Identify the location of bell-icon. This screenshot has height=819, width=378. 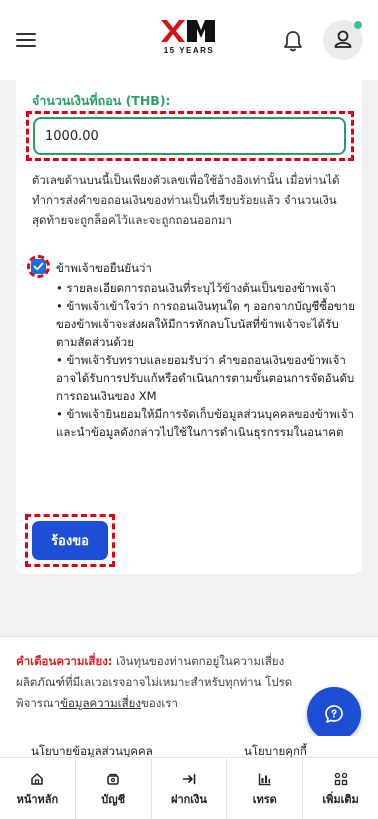
(293, 41).